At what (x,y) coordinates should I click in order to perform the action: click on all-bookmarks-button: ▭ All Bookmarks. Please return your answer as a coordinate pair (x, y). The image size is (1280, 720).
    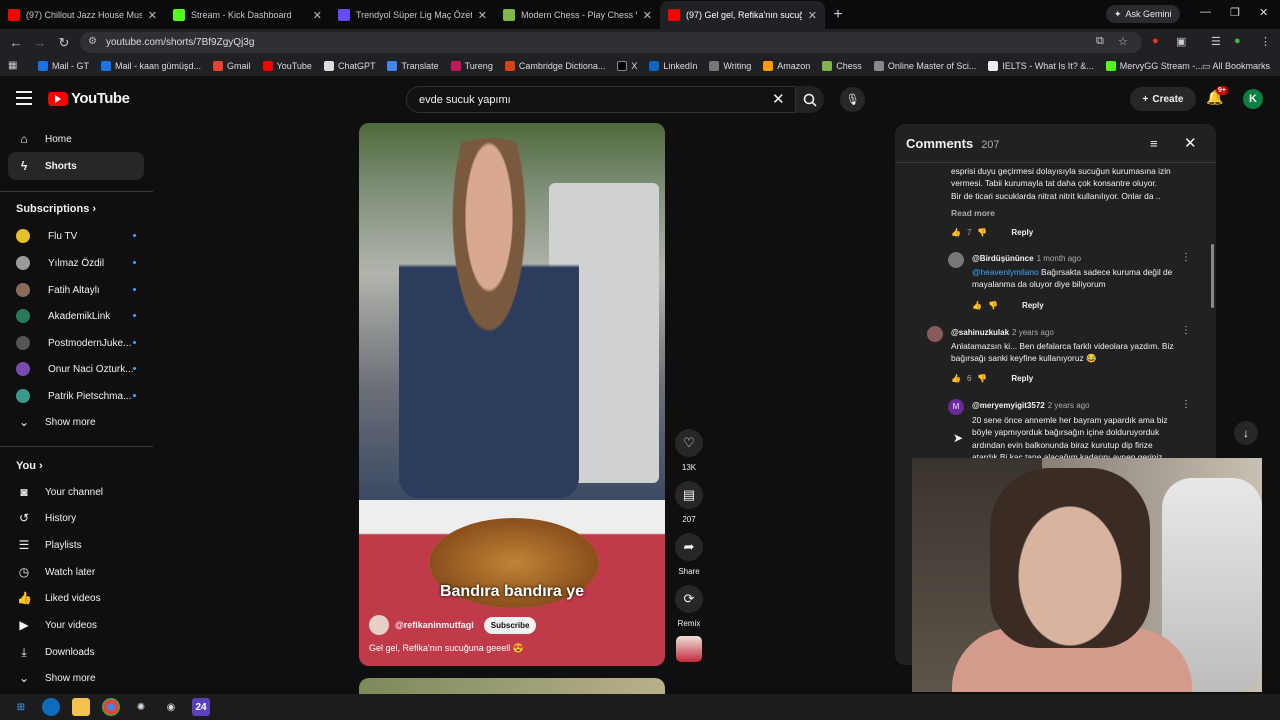
    Looking at the image, I should click on (1236, 66).